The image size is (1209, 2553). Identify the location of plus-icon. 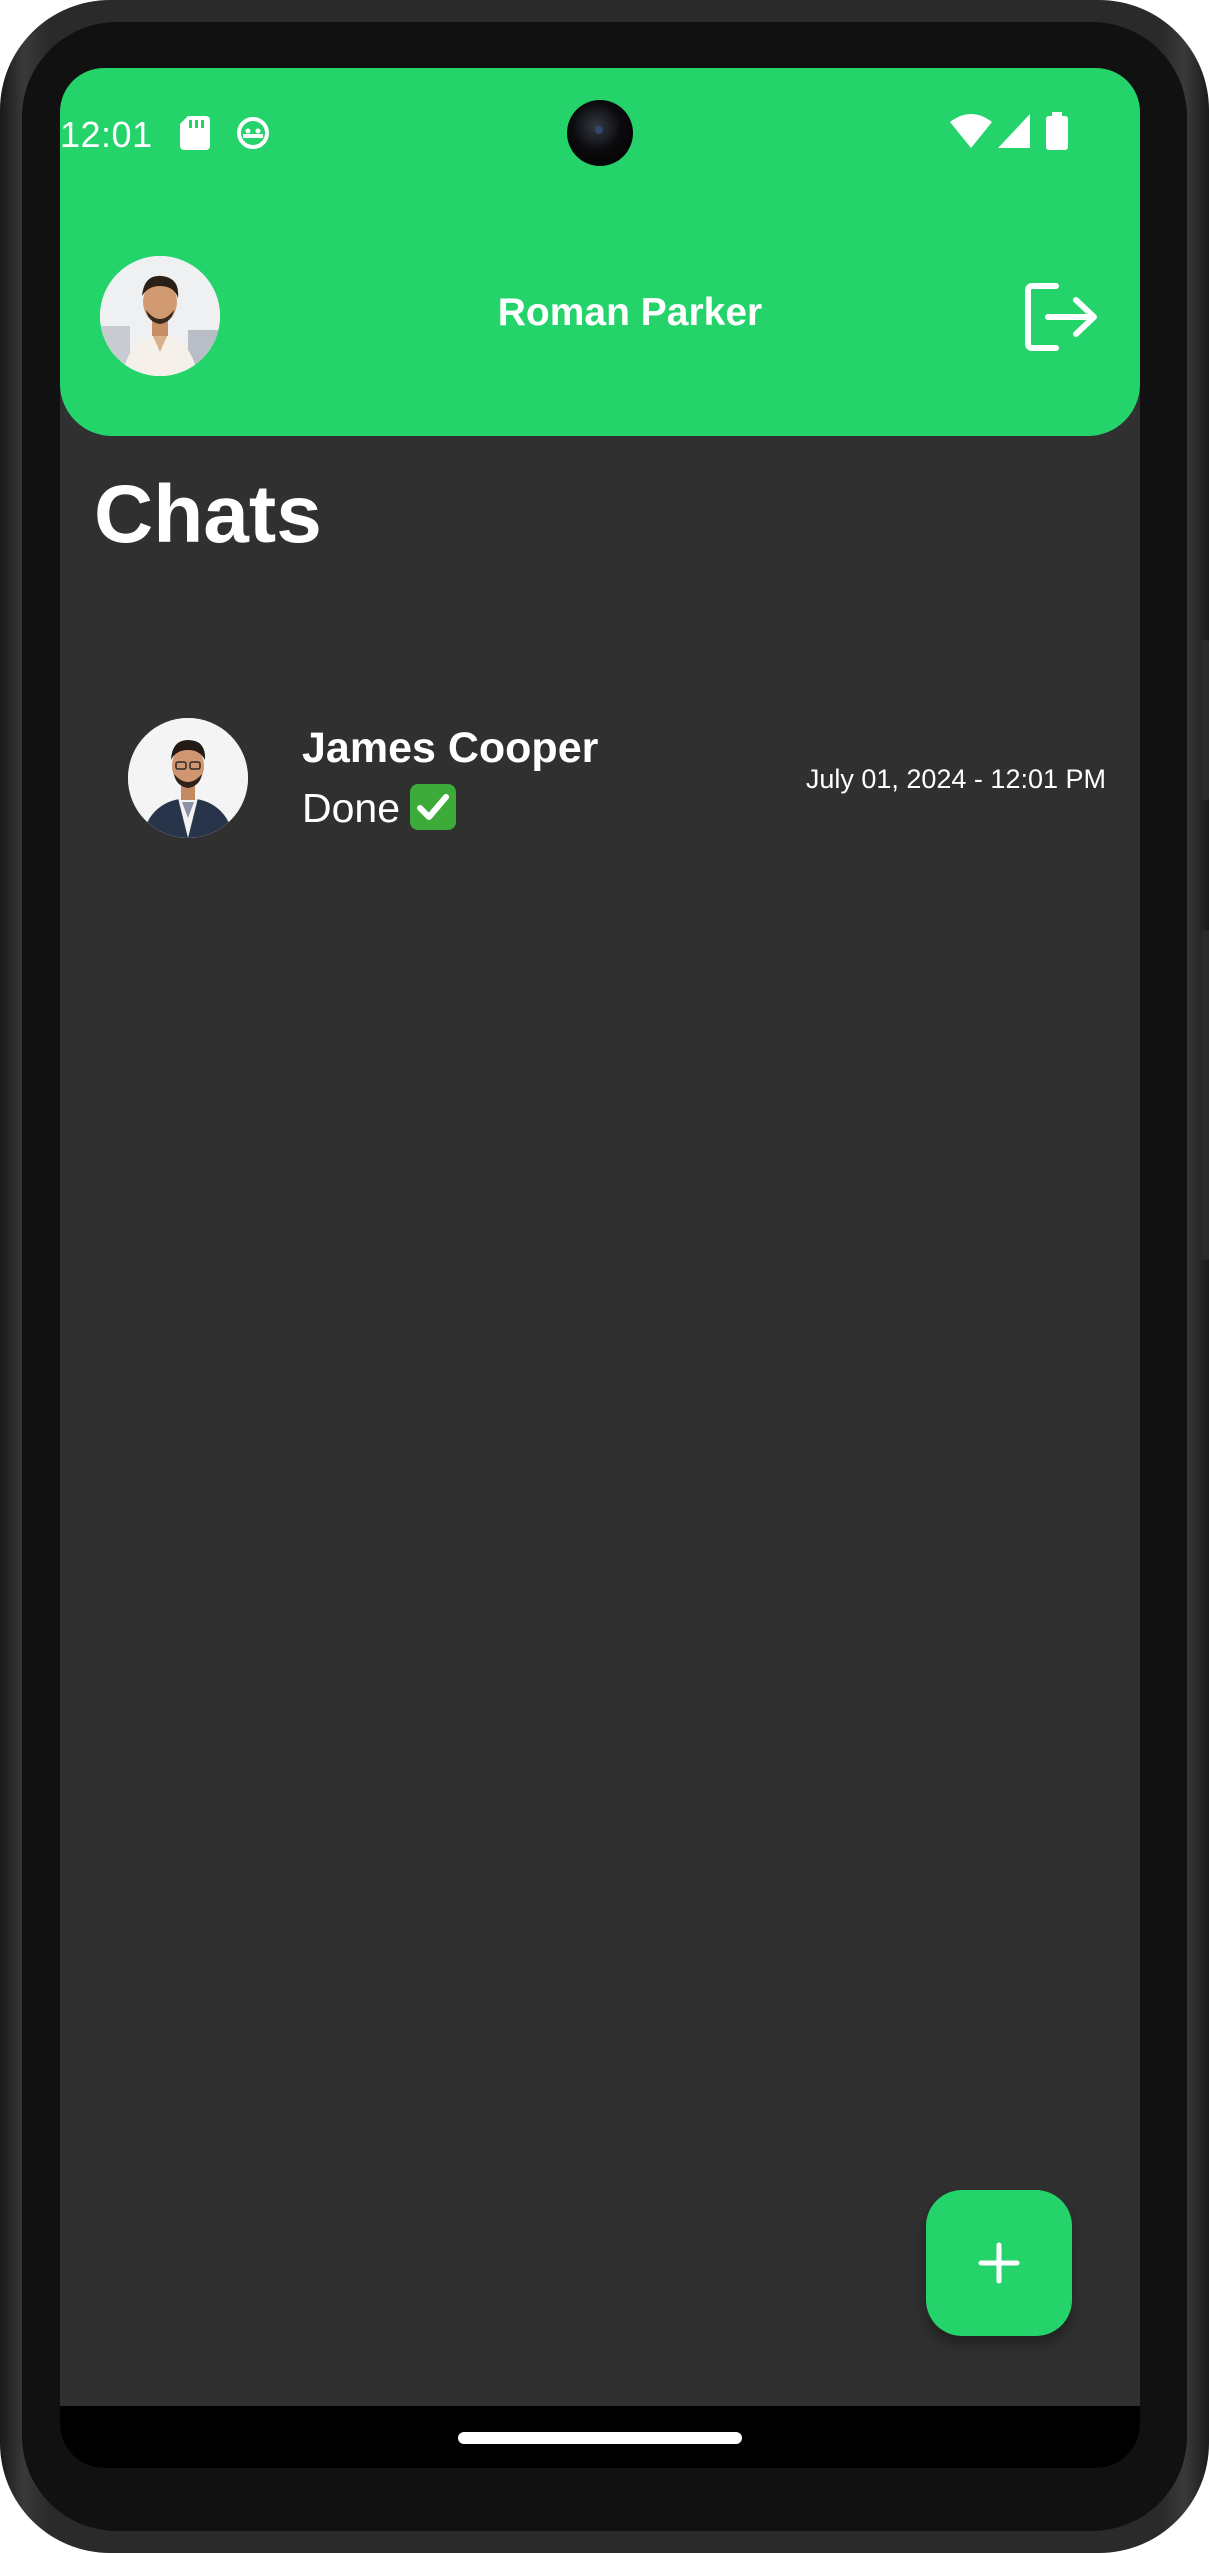
(999, 2263).